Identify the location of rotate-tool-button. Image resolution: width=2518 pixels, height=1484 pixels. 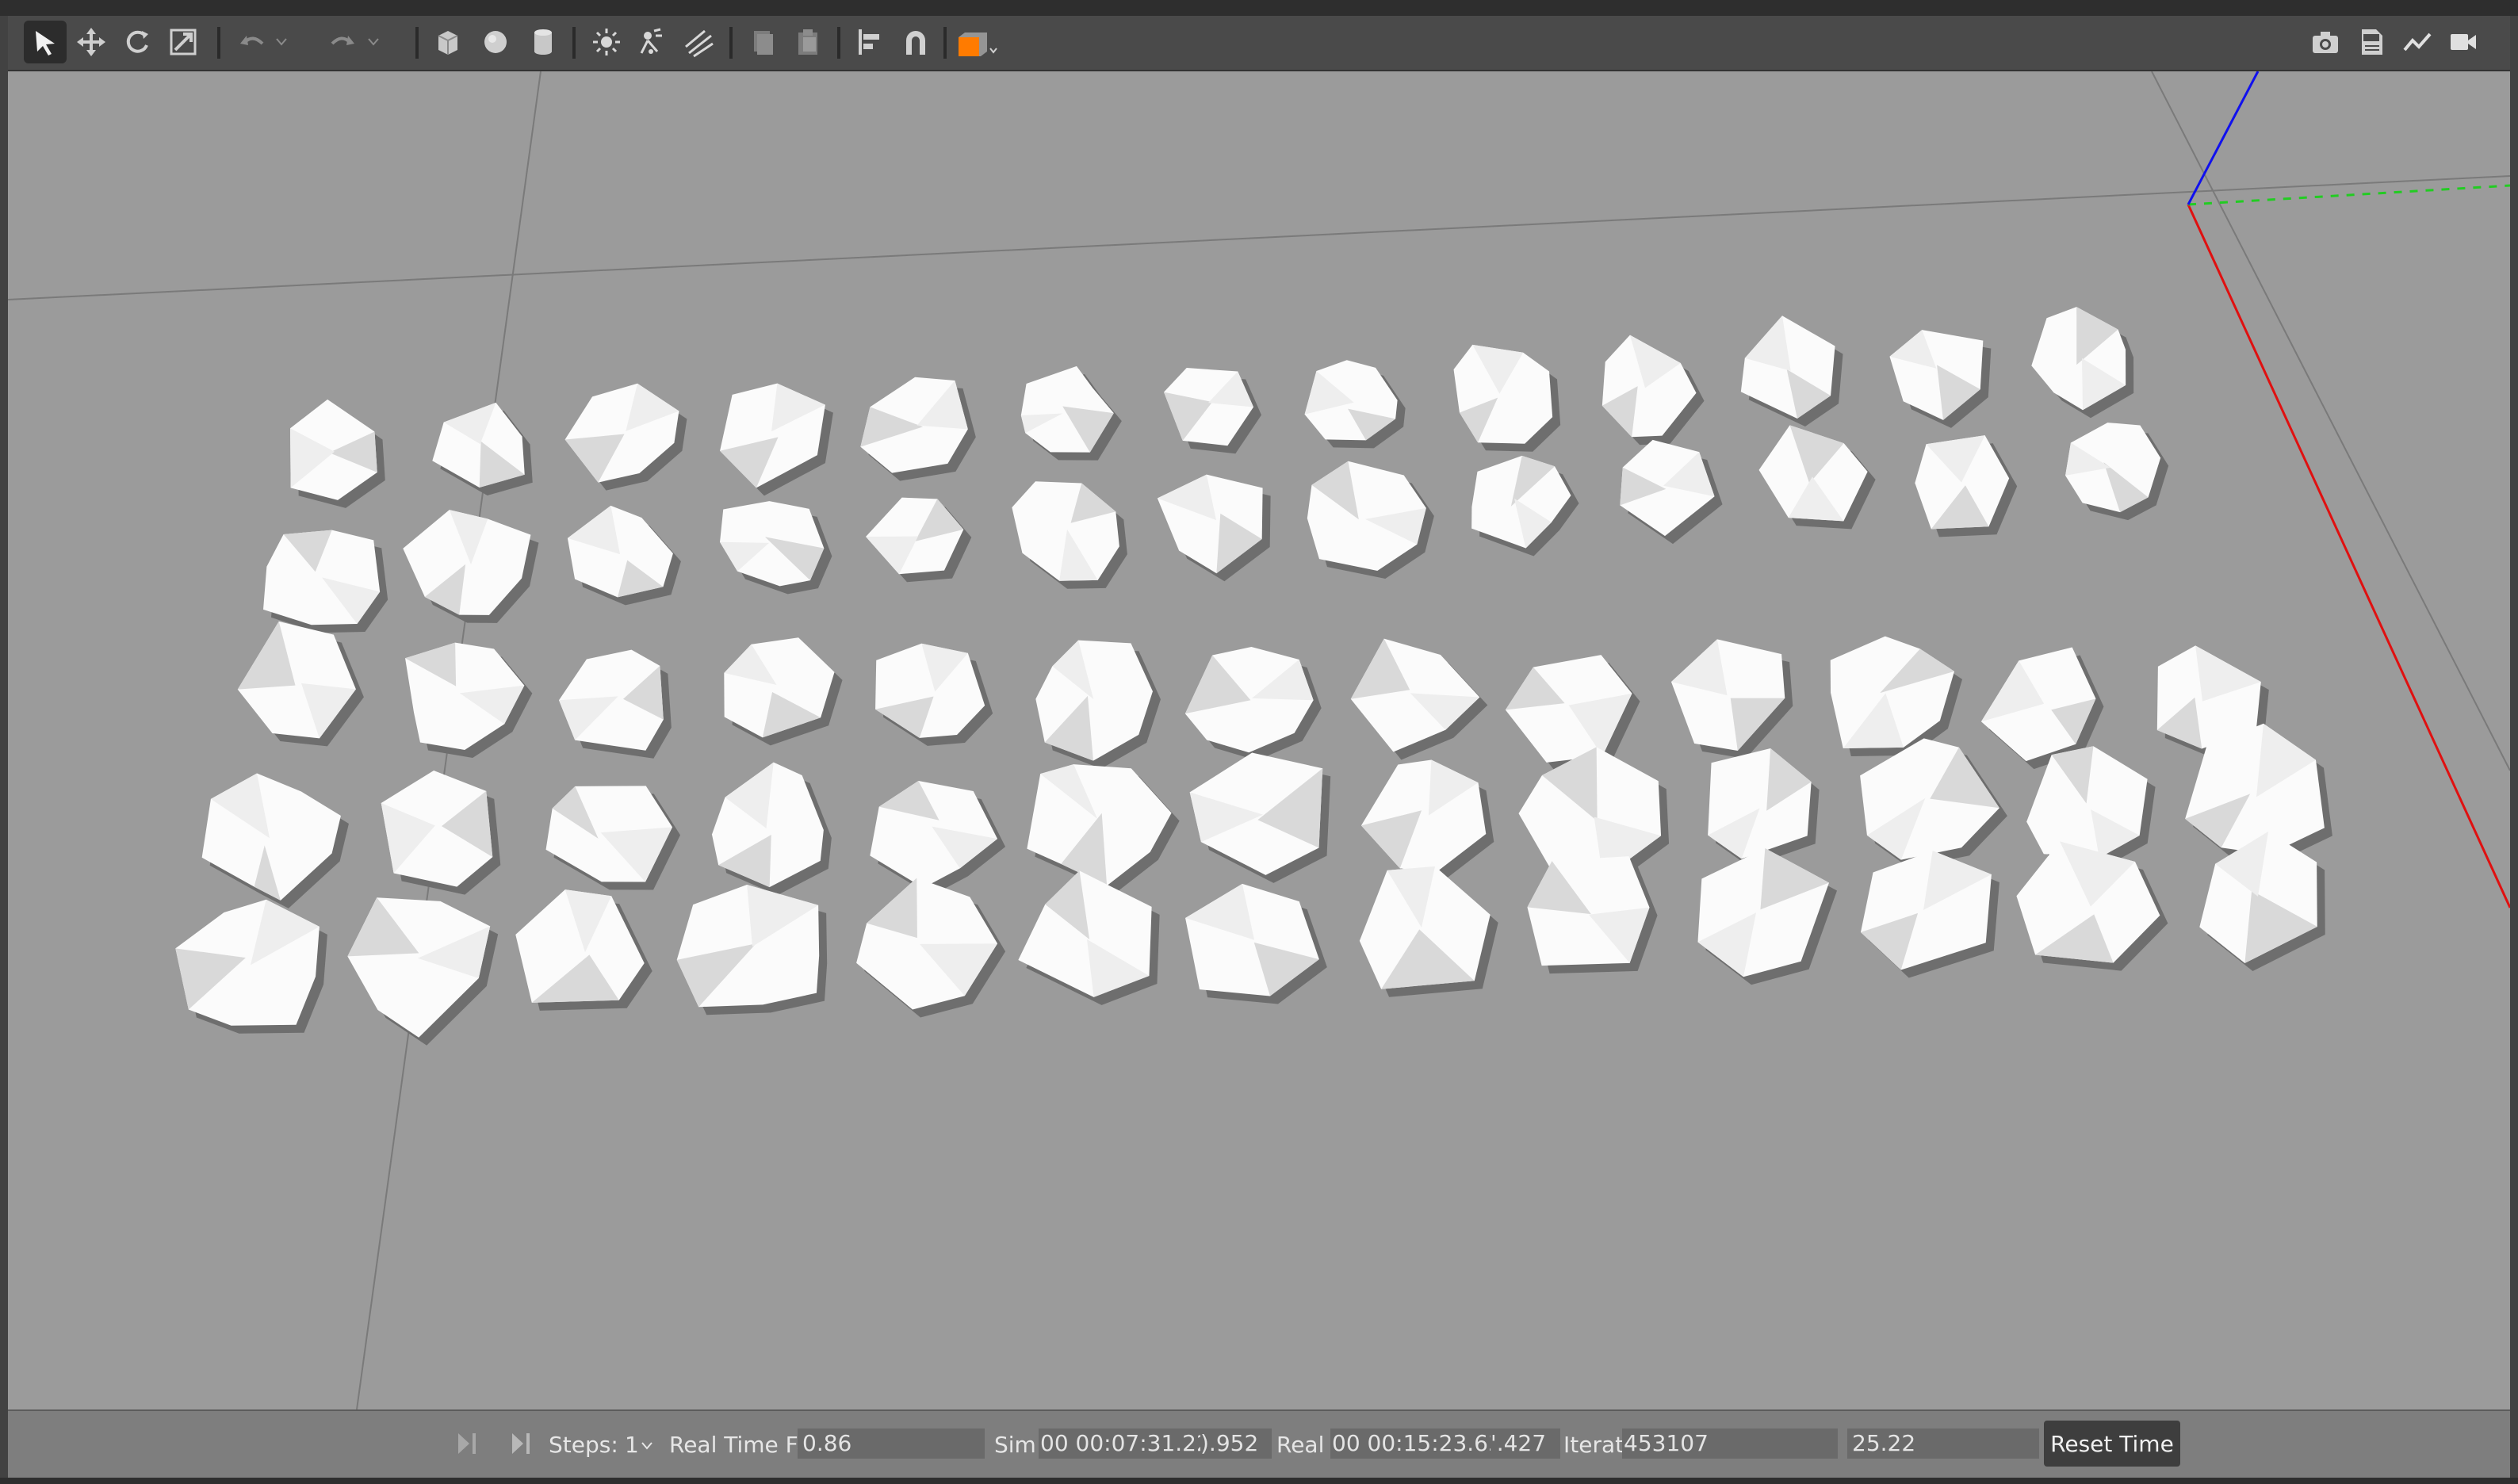
(137, 42).